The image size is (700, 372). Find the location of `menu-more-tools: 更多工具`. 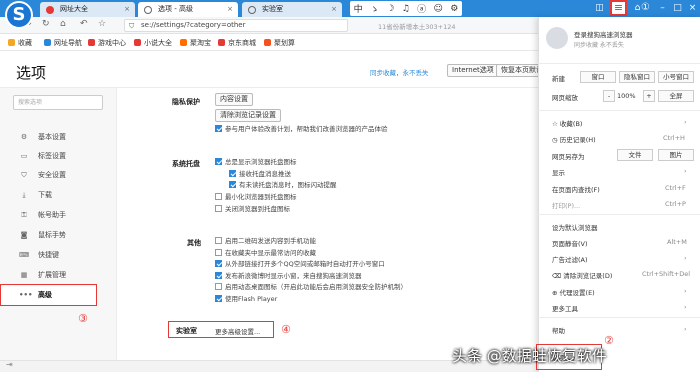

menu-more-tools: 更多工具 is located at coordinates (565, 308).